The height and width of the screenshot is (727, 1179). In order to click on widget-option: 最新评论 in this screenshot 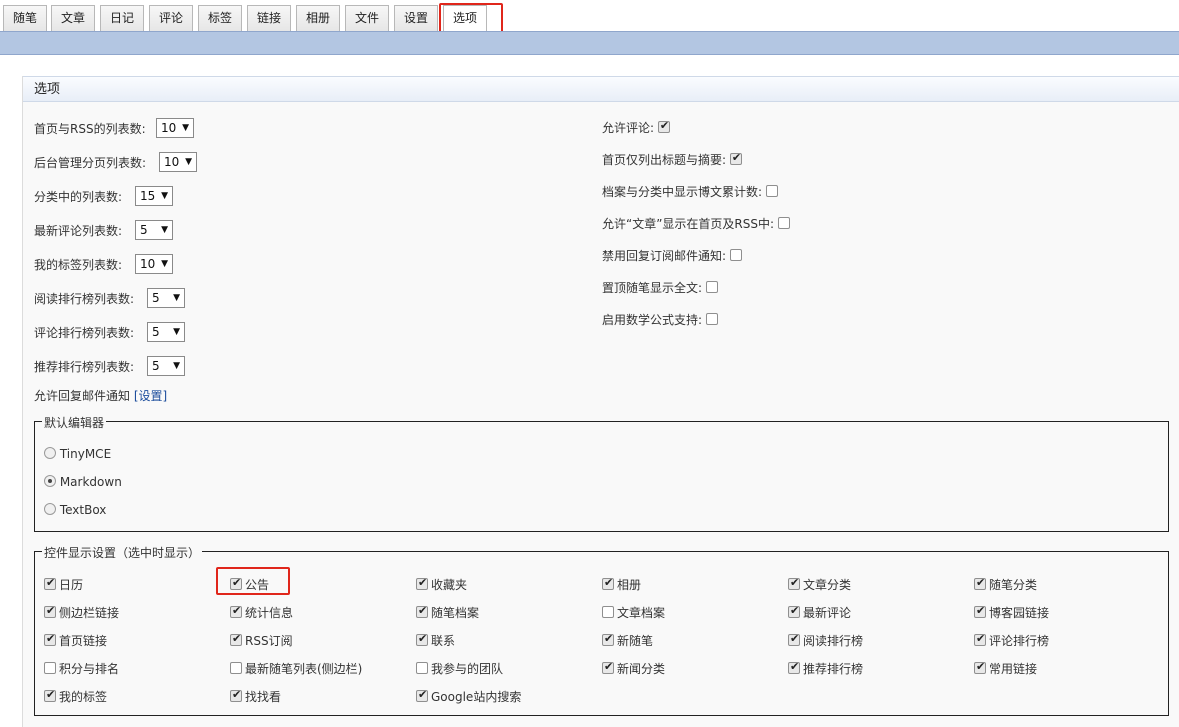, I will do `click(819, 612)`.